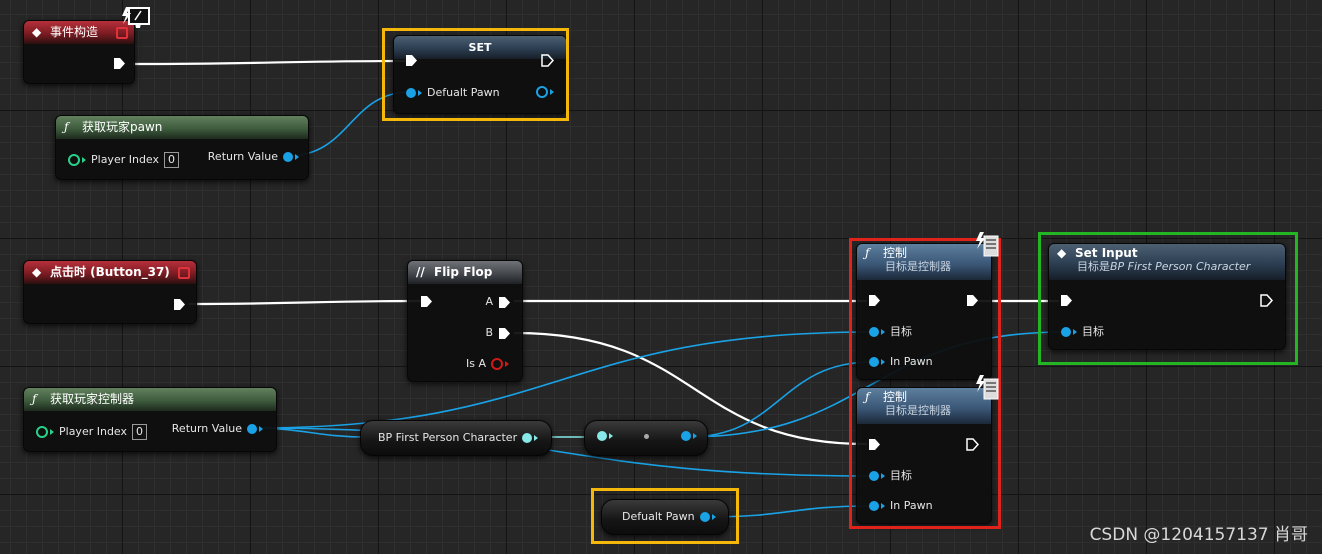 This screenshot has height=554, width=1322. Describe the element at coordinates (426, 301) in the screenshot. I see `flip-flop-exec-in-pin` at that location.